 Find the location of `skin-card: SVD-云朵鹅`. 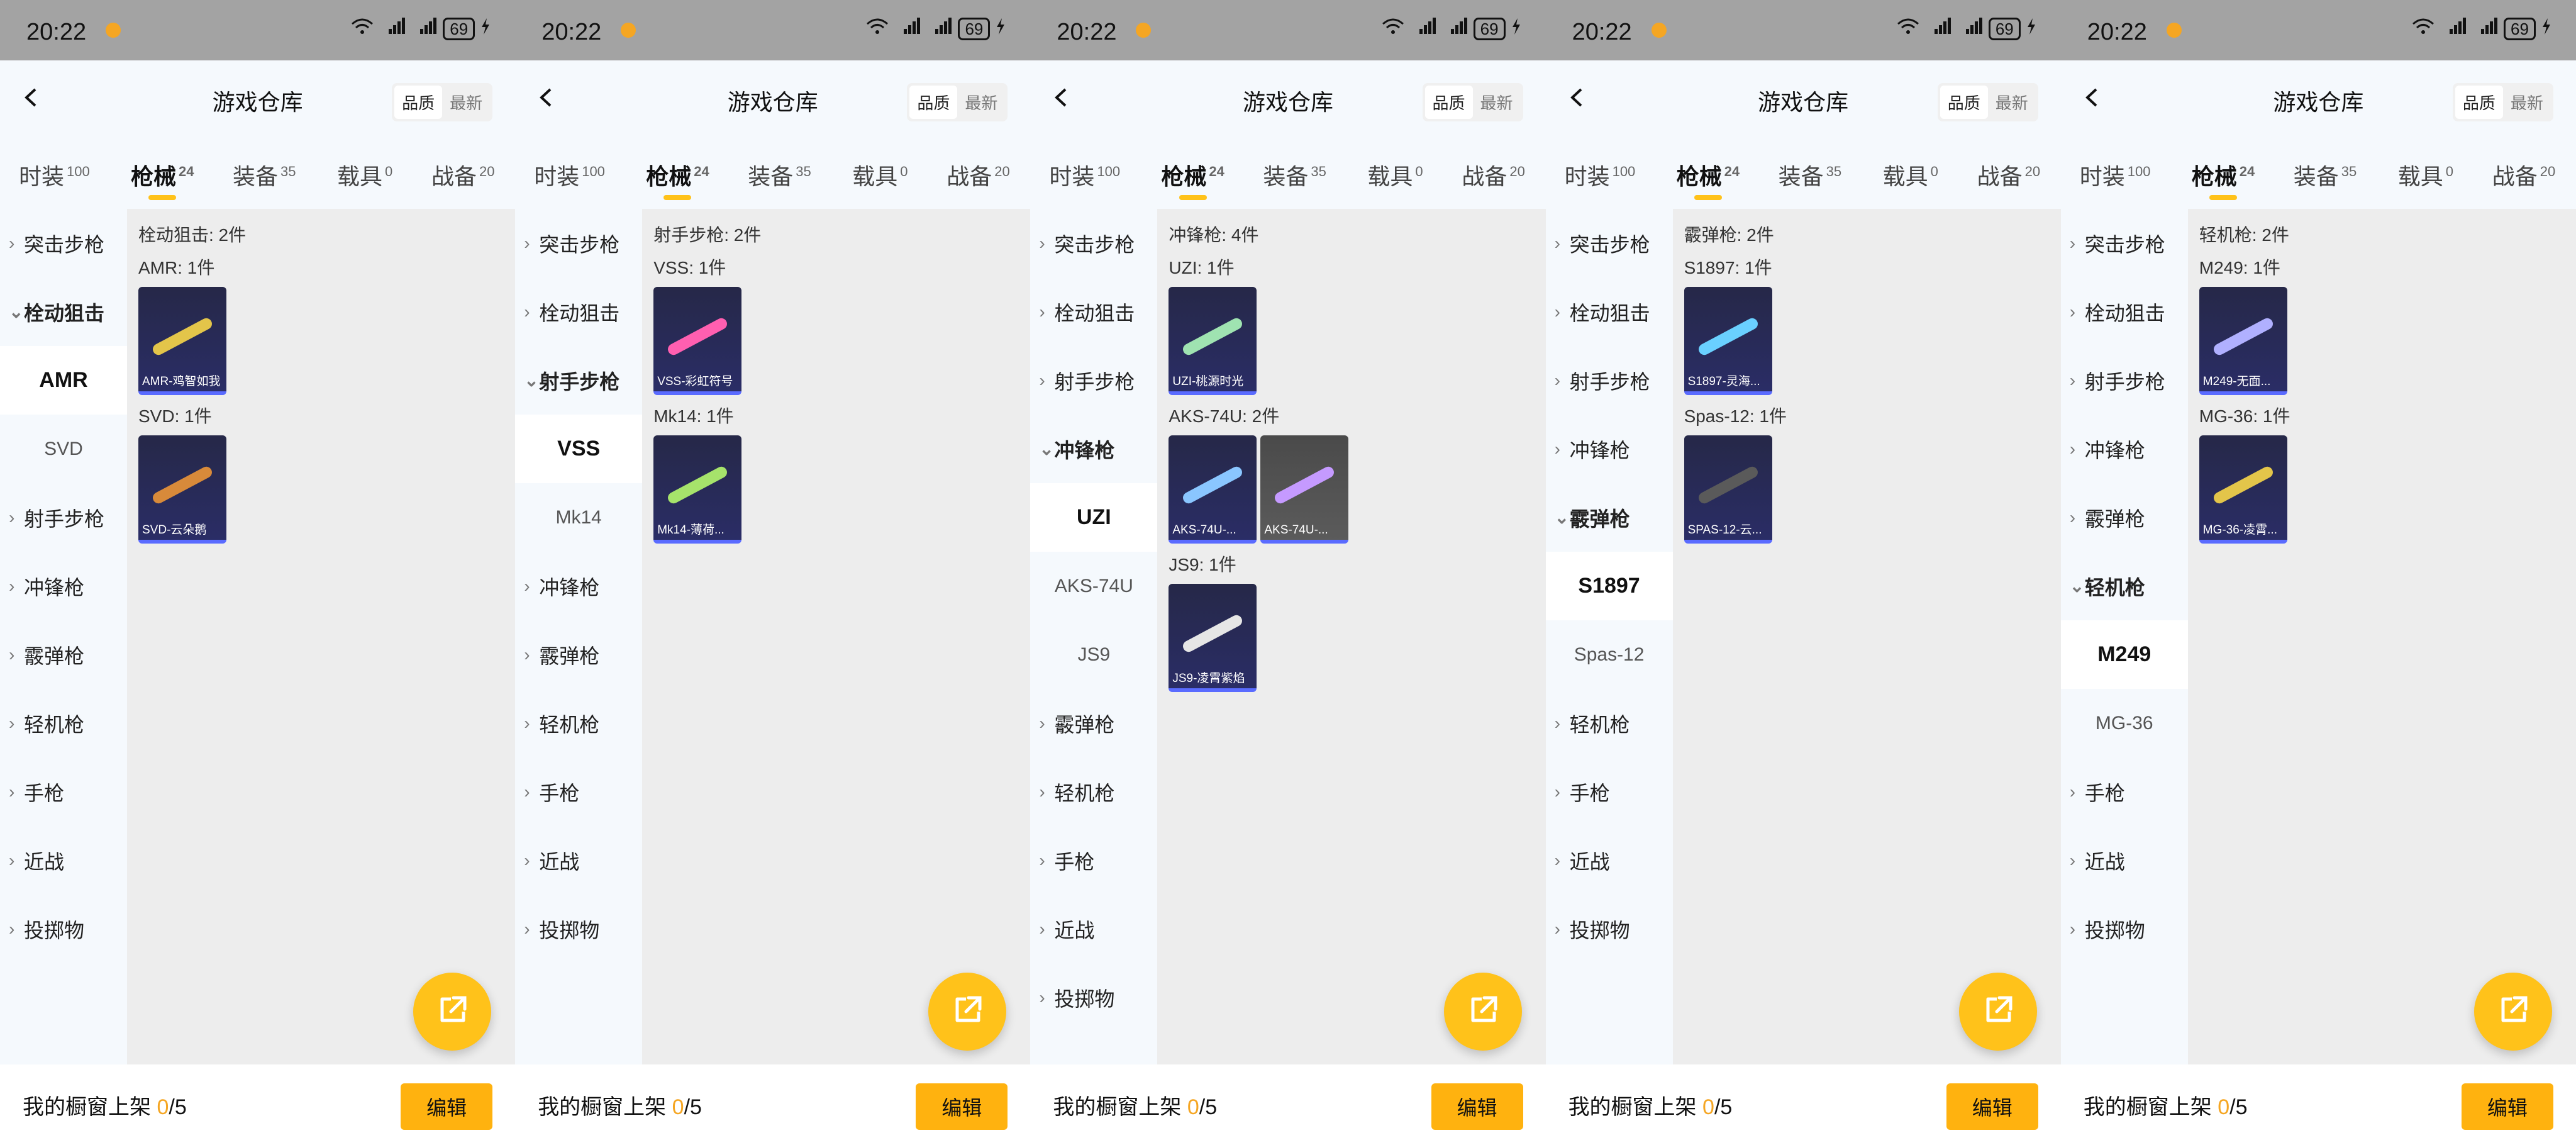

skin-card: SVD-云朵鹅 is located at coordinates (182, 489).